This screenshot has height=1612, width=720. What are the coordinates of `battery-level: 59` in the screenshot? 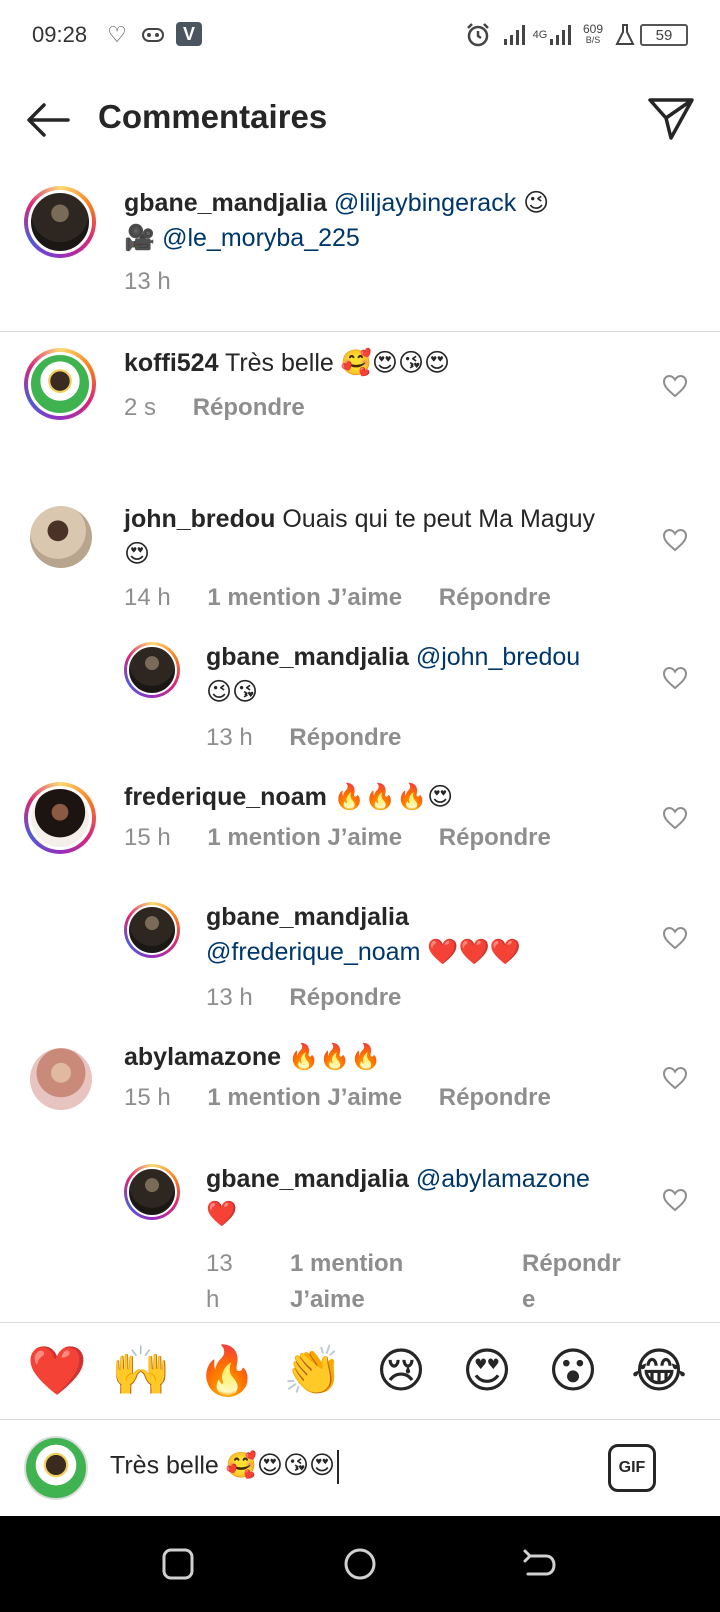 It's located at (664, 35).